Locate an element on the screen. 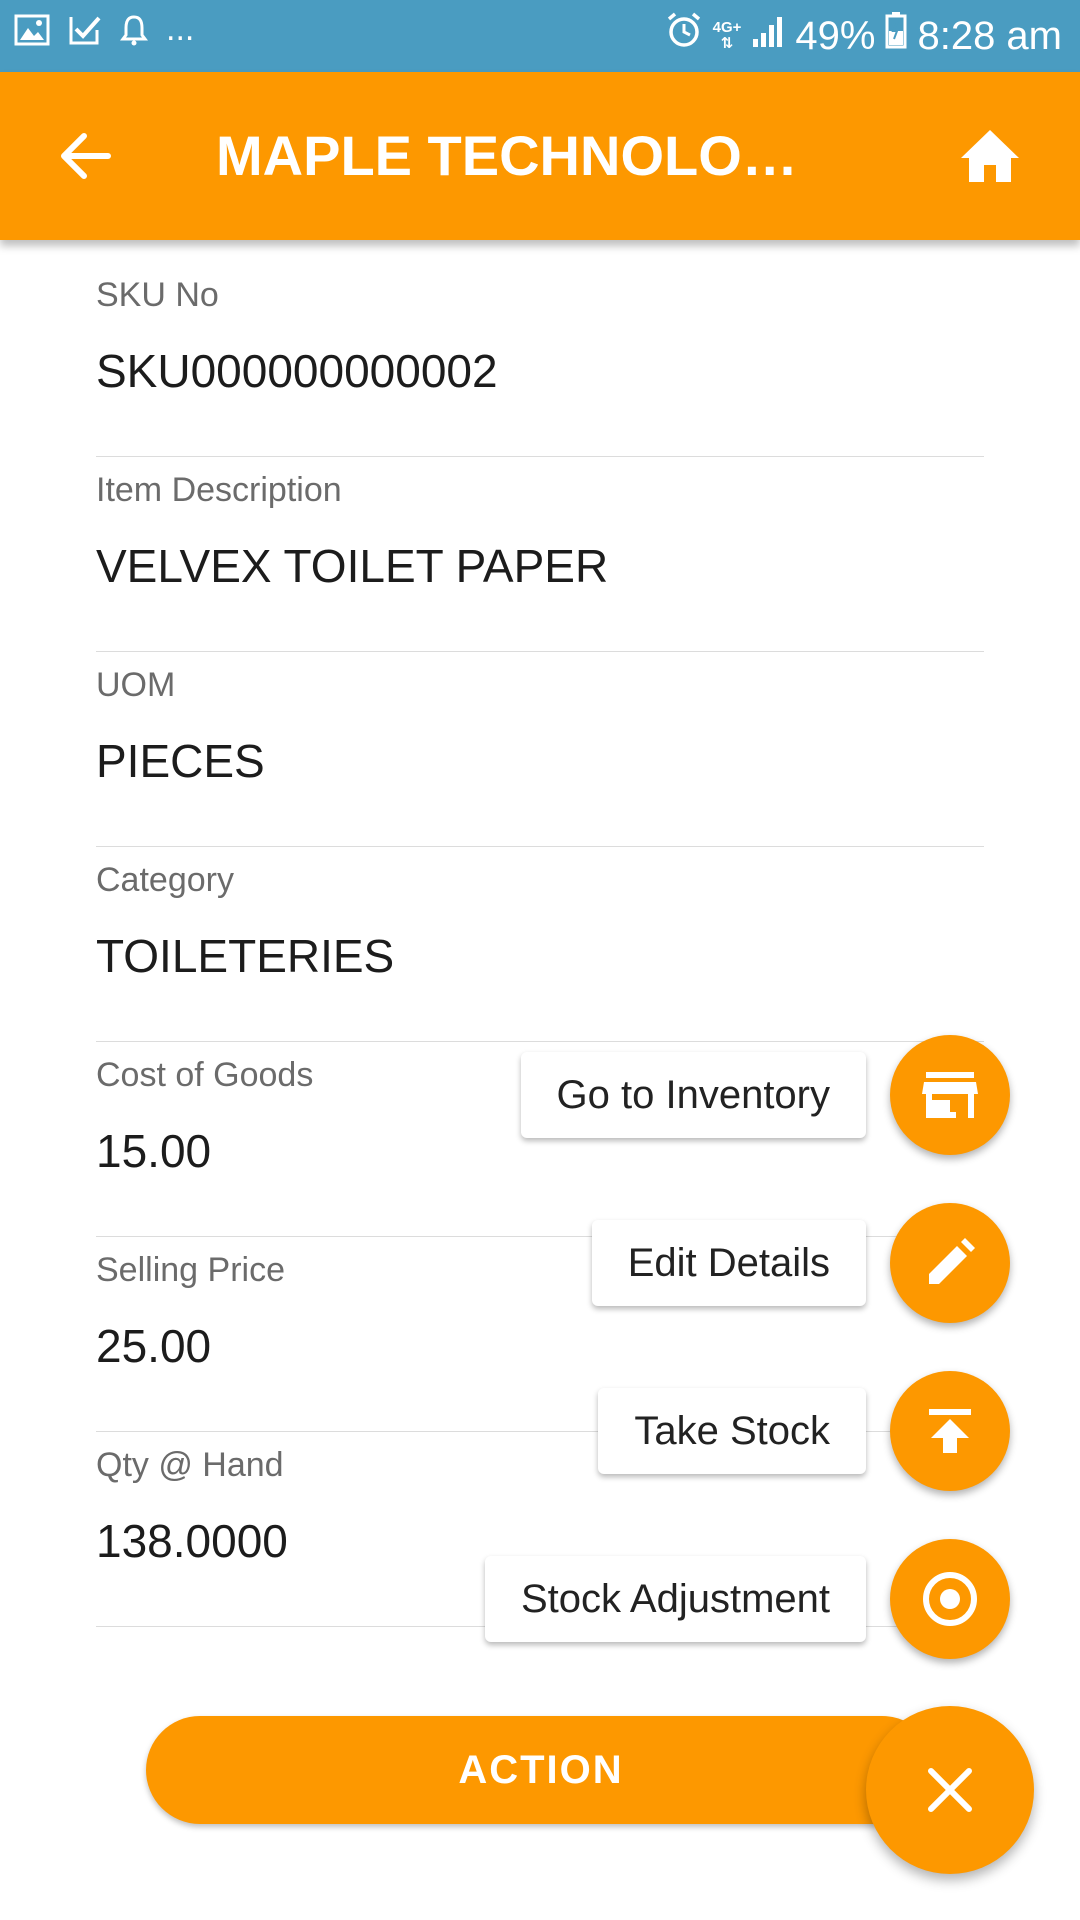 The width and height of the screenshot is (1080, 1920). alarm-icon is located at coordinates (684, 36).